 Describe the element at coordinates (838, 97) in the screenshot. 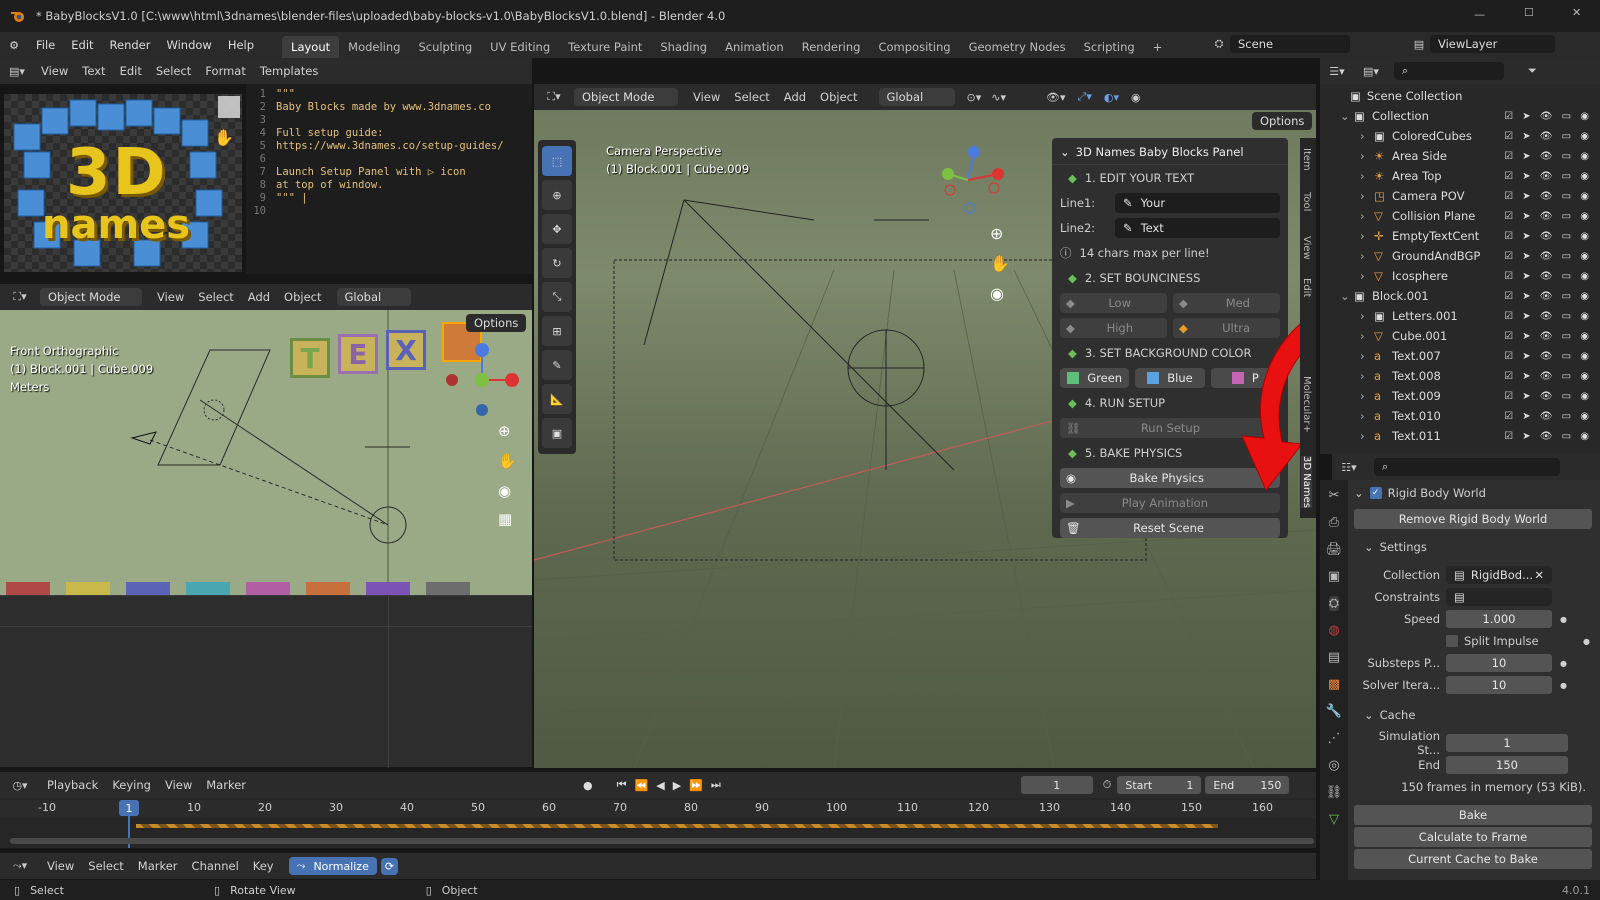

I see `main-menu-object: Object` at that location.